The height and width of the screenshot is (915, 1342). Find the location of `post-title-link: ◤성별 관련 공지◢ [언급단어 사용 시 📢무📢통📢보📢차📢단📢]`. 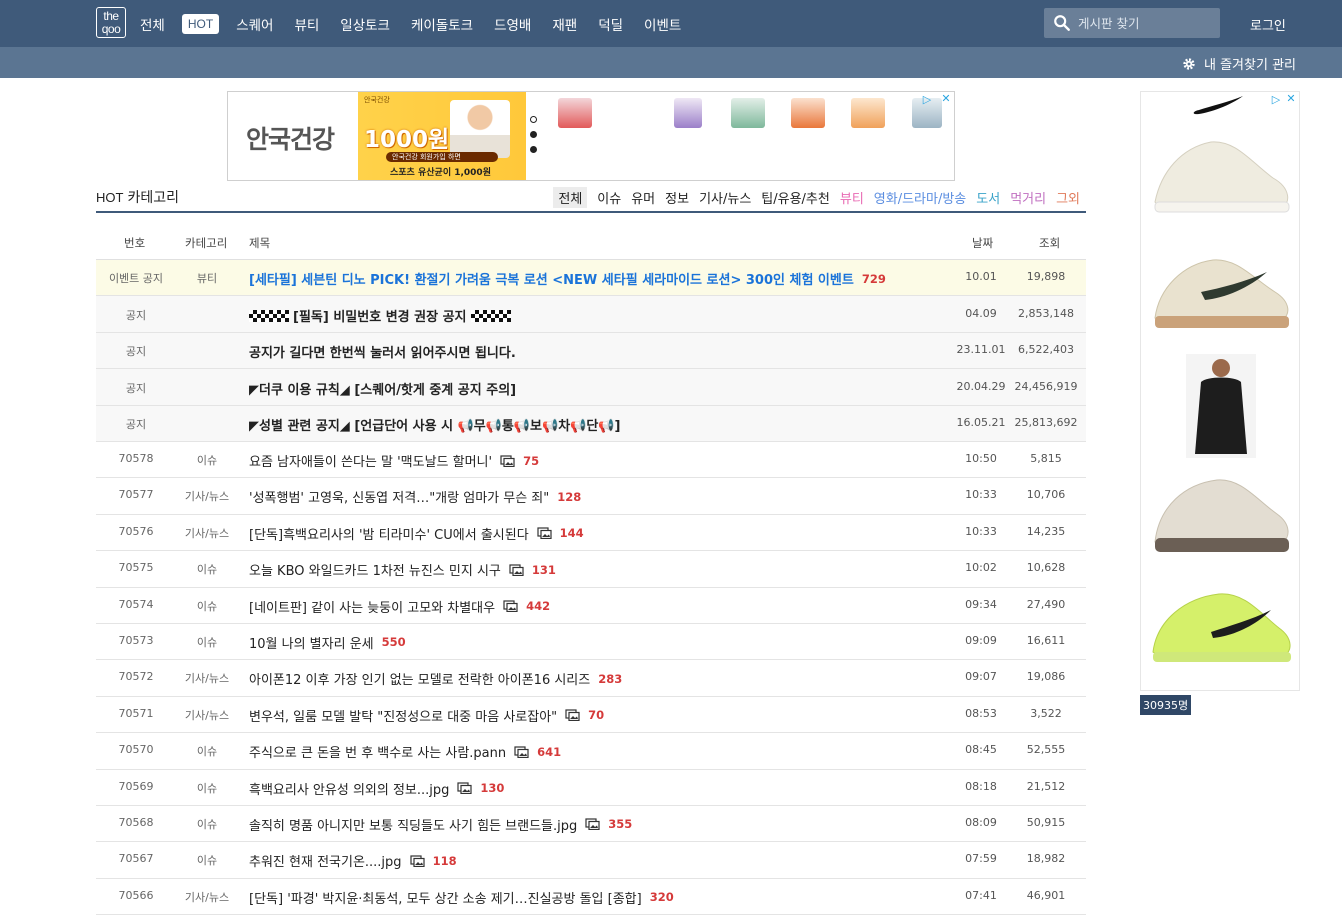

post-title-link: ◤성별 관련 공지◢ [언급단어 사용 시 📢무📢통📢보📢차📢단📢] is located at coordinates (434, 424).